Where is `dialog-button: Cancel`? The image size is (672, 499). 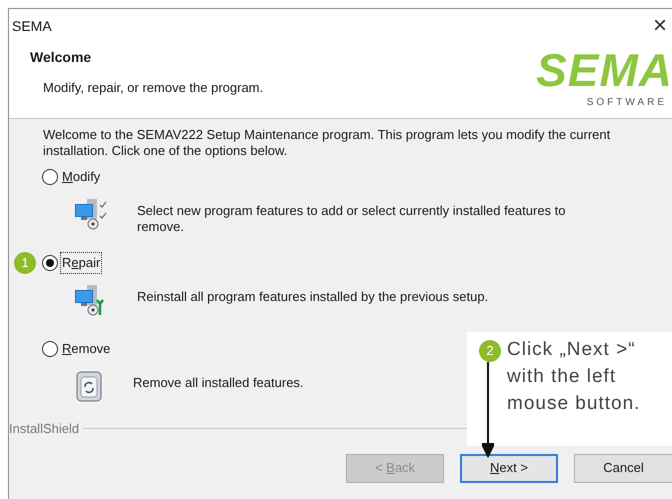
dialog-button: Cancel is located at coordinates (623, 468).